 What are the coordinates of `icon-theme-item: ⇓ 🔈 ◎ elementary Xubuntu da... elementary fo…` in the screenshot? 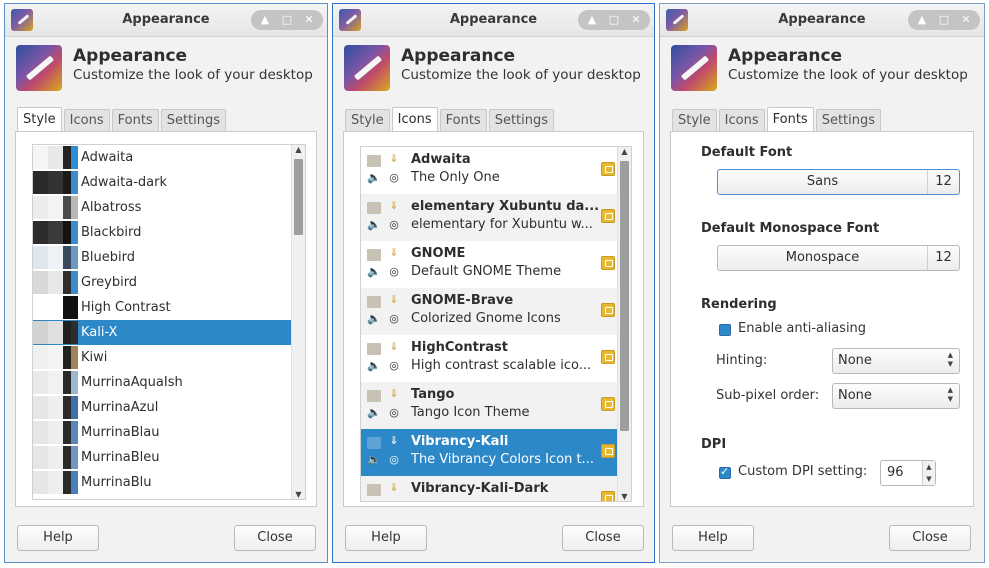 It's located at (489, 217).